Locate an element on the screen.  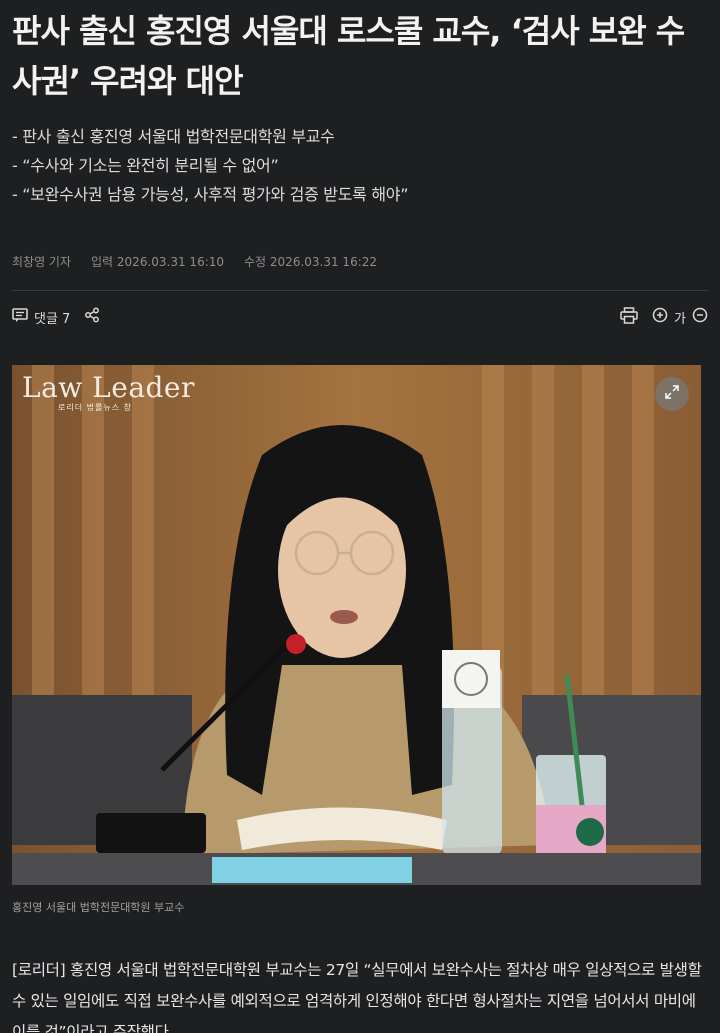
font-size-label: 가 is located at coordinates (680, 319).